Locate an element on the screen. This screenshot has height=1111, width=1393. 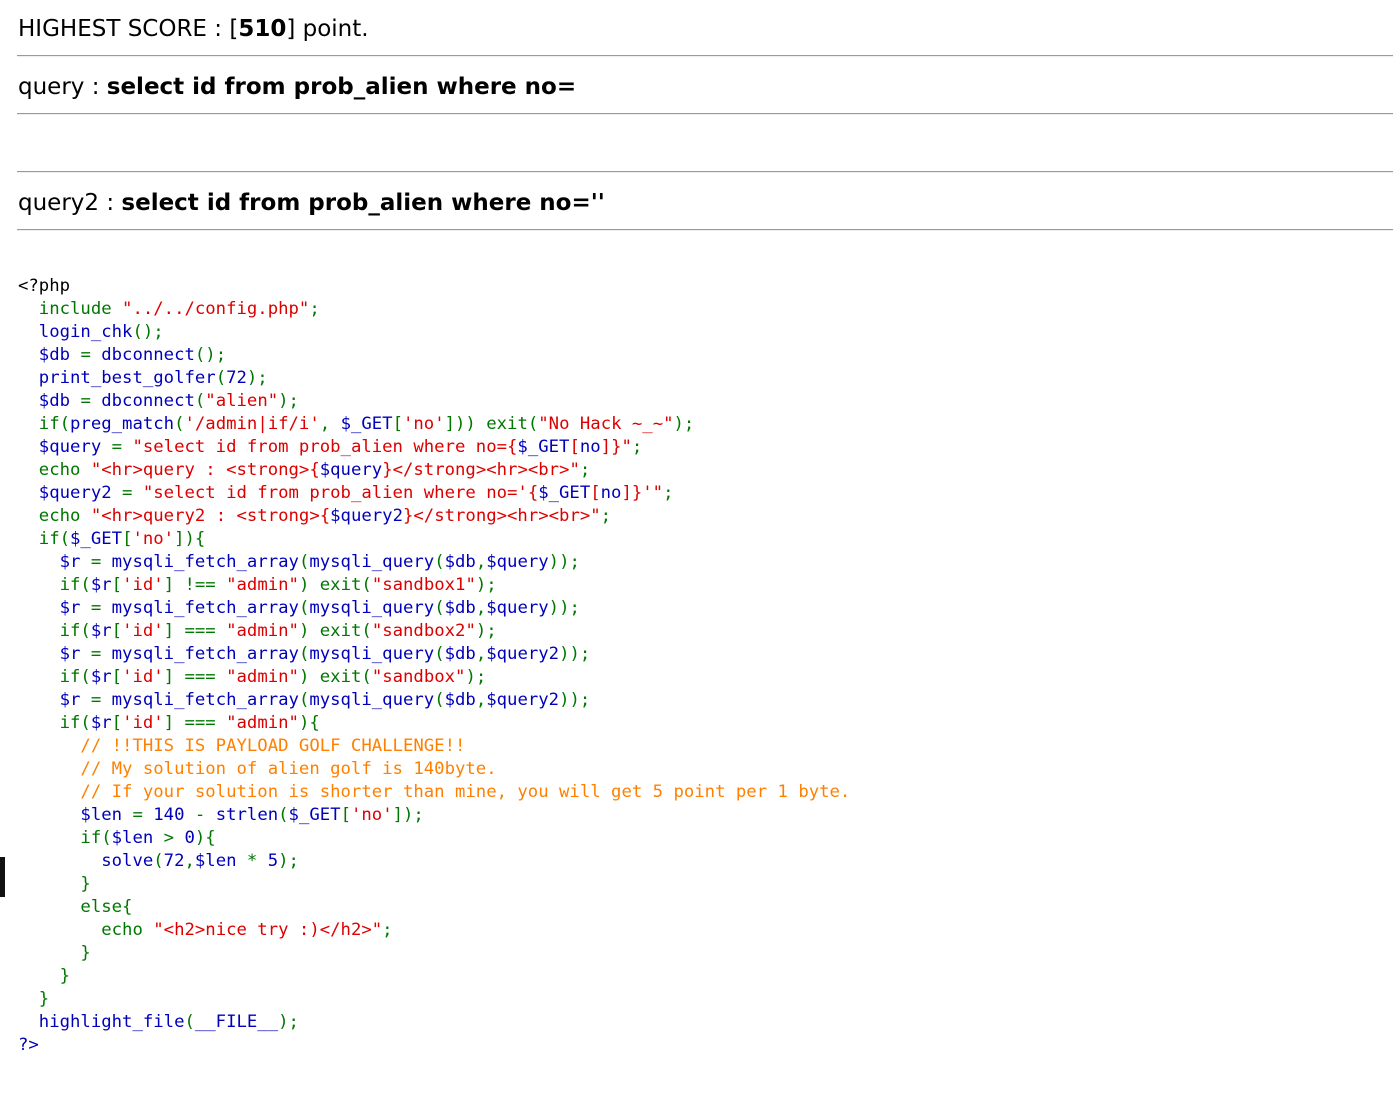
source-line: highlight_file(__FILE__); is located at coordinates (158, 1022).